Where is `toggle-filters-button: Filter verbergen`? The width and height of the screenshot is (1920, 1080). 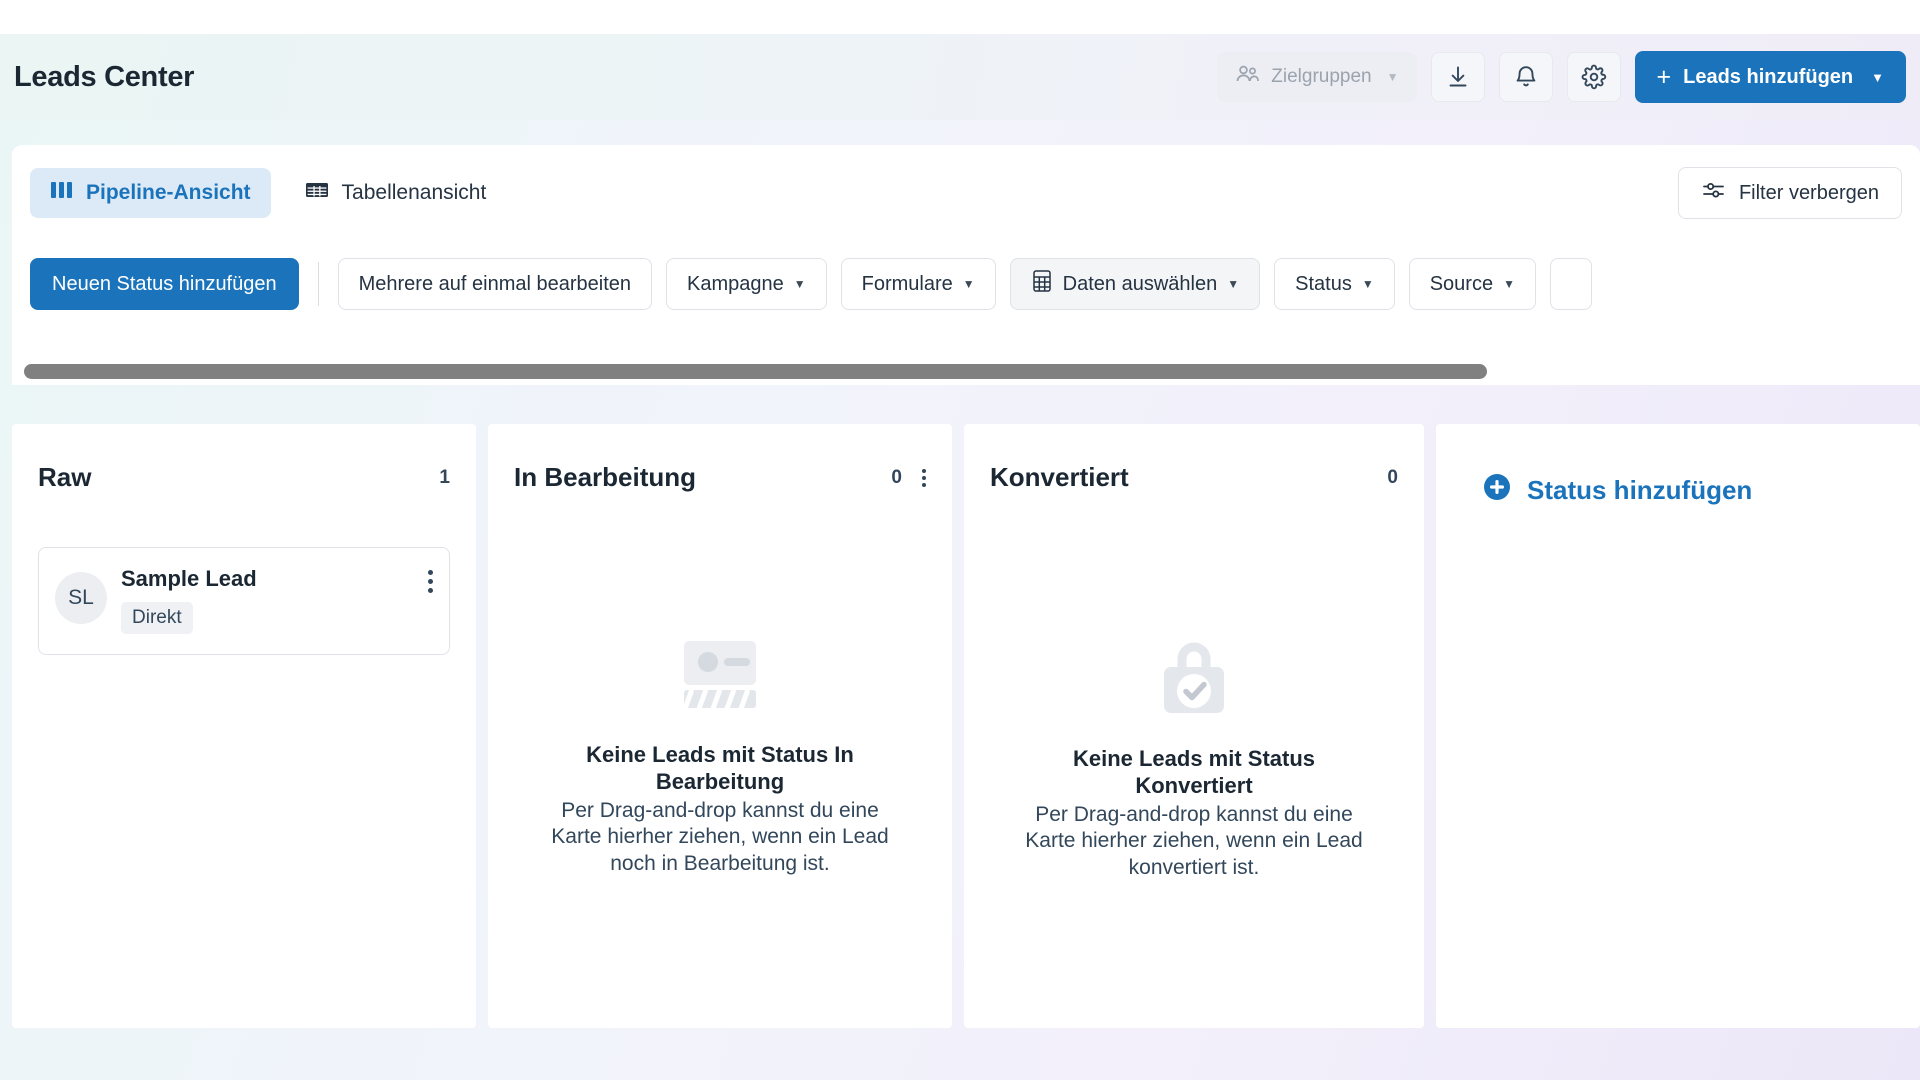
toggle-filters-button: Filter verbergen is located at coordinates (1789, 193).